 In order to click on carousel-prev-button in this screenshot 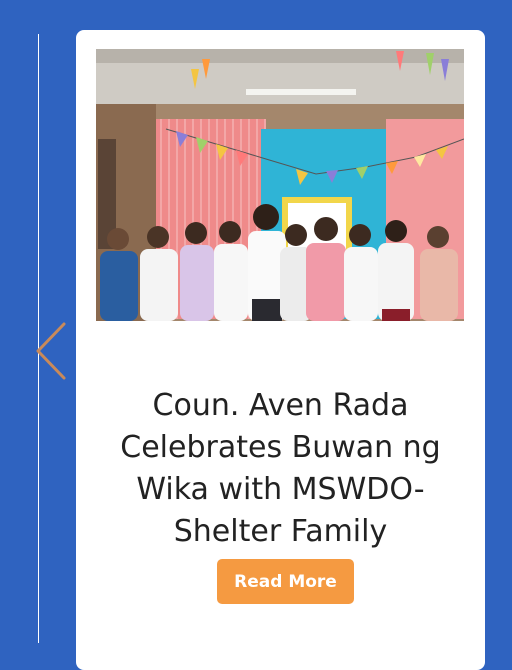, I will do `click(52, 351)`.